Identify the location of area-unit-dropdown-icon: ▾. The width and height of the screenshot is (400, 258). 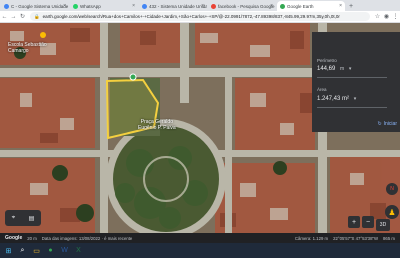
(355, 99).